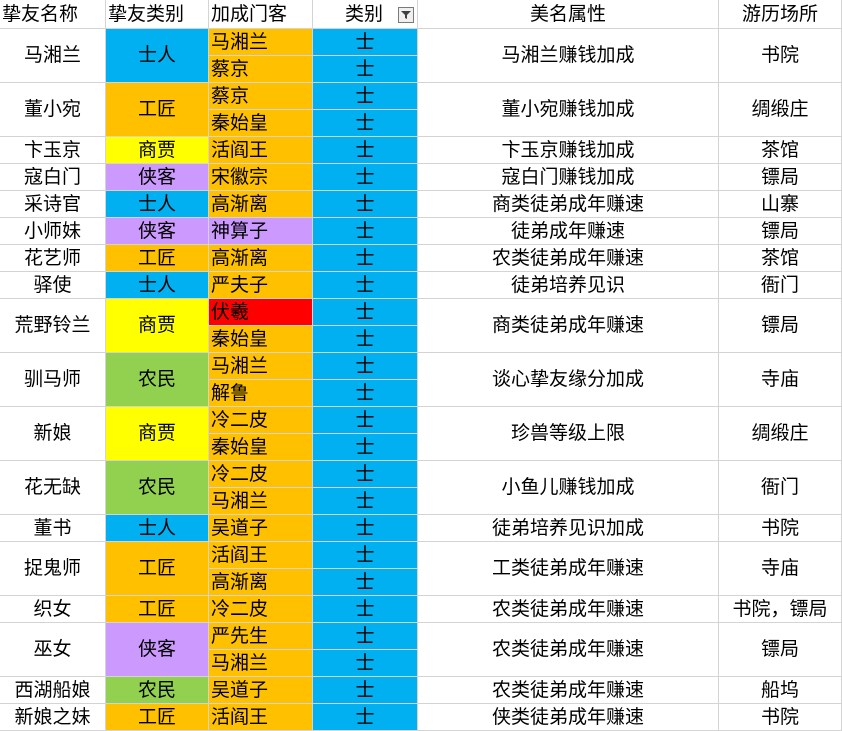  Describe the element at coordinates (53, 609) in the screenshot. I see `cell-friend-name: 织女` at that location.